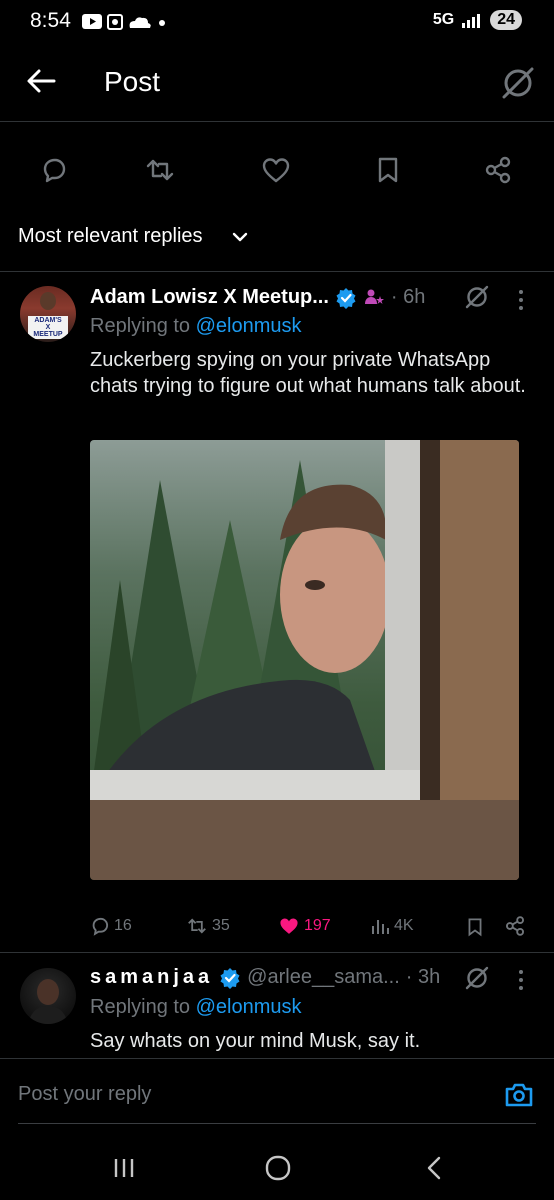 The height and width of the screenshot is (1200, 554). I want to click on recents-icon, so click(124, 1168).